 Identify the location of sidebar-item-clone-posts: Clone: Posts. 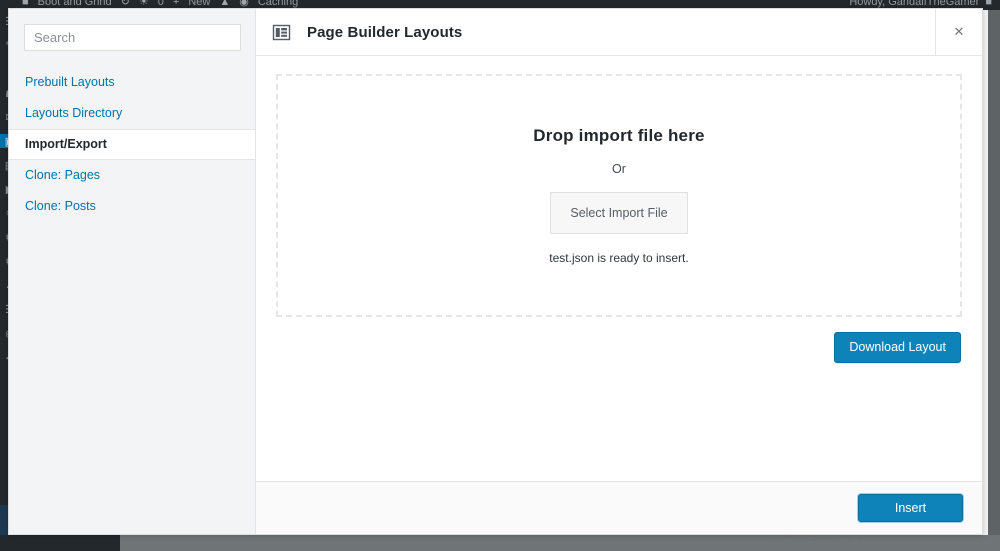
(132, 206).